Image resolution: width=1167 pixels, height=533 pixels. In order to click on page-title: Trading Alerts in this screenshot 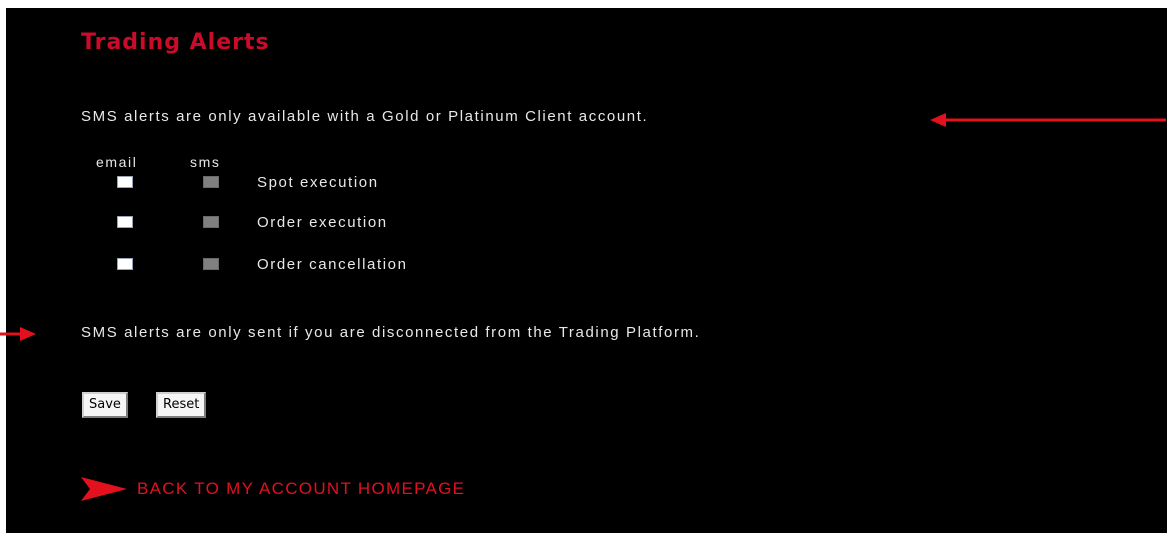, I will do `click(175, 42)`.